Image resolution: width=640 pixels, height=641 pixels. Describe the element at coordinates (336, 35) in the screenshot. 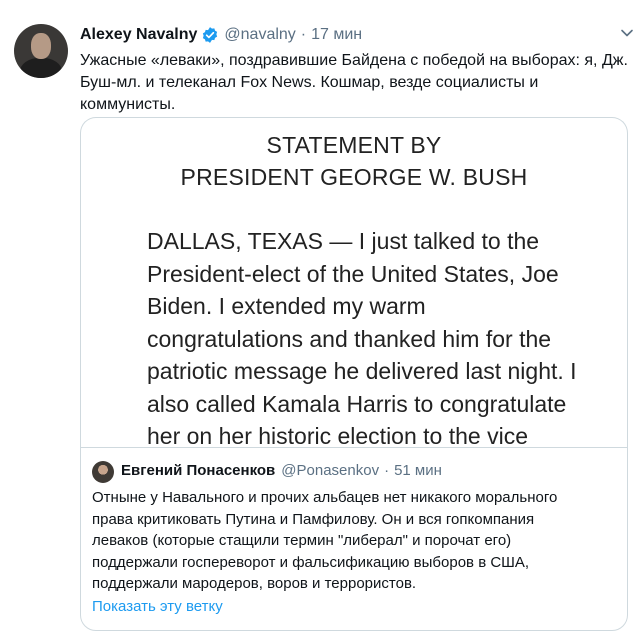

I see `tweet-timestamp: 17 мин` at that location.